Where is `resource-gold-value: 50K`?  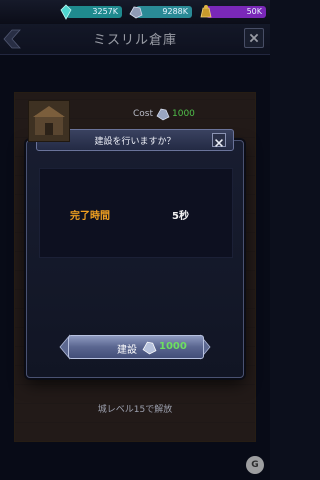
resource-gold-value: 50K is located at coordinates (236, 12).